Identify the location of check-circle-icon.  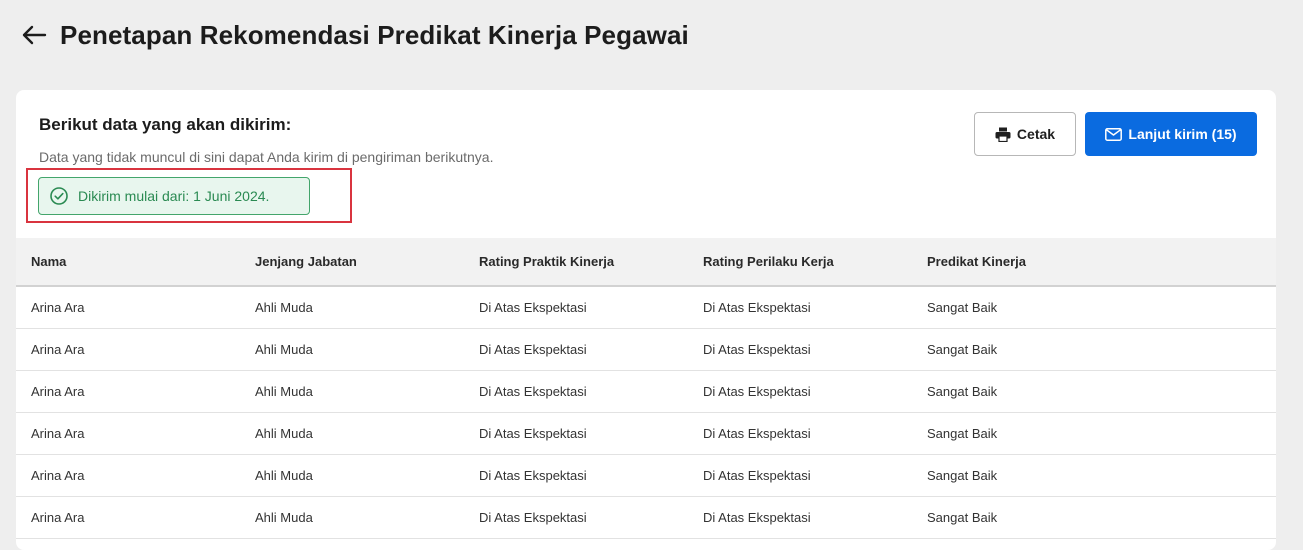
(59, 196).